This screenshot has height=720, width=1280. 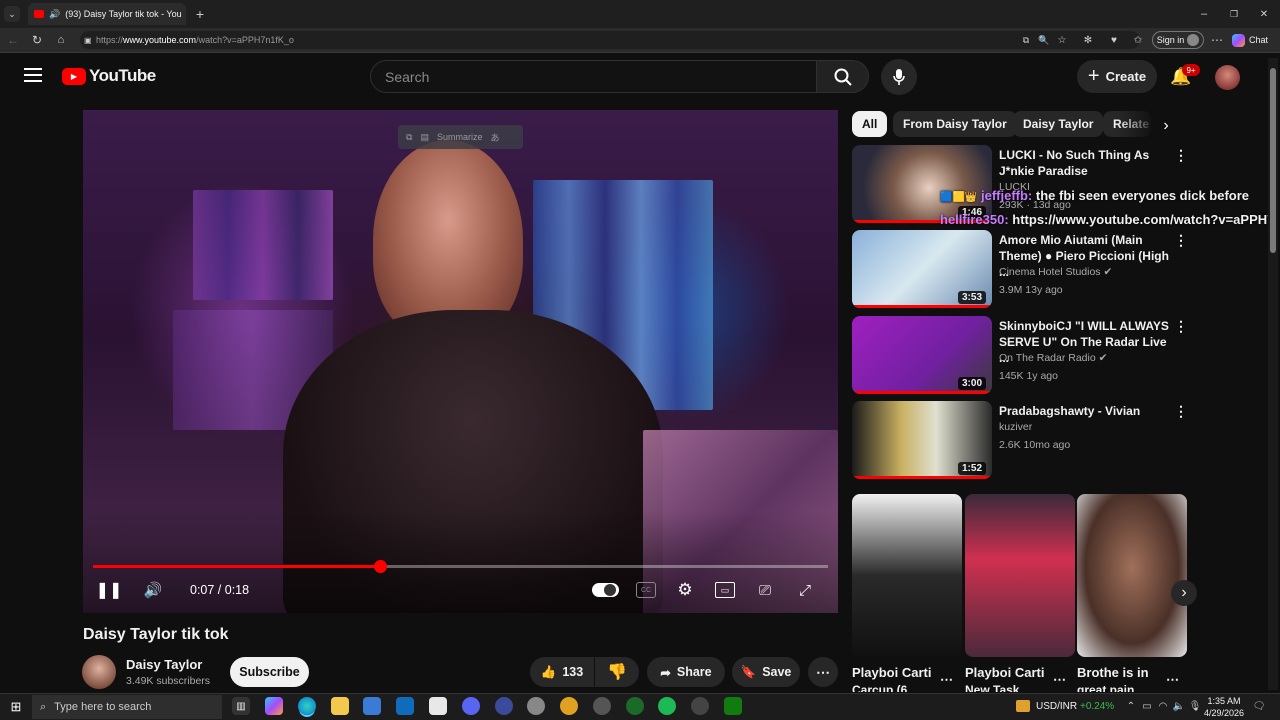 I want to click on refresh-icon: ↻, so click(x=37, y=40).